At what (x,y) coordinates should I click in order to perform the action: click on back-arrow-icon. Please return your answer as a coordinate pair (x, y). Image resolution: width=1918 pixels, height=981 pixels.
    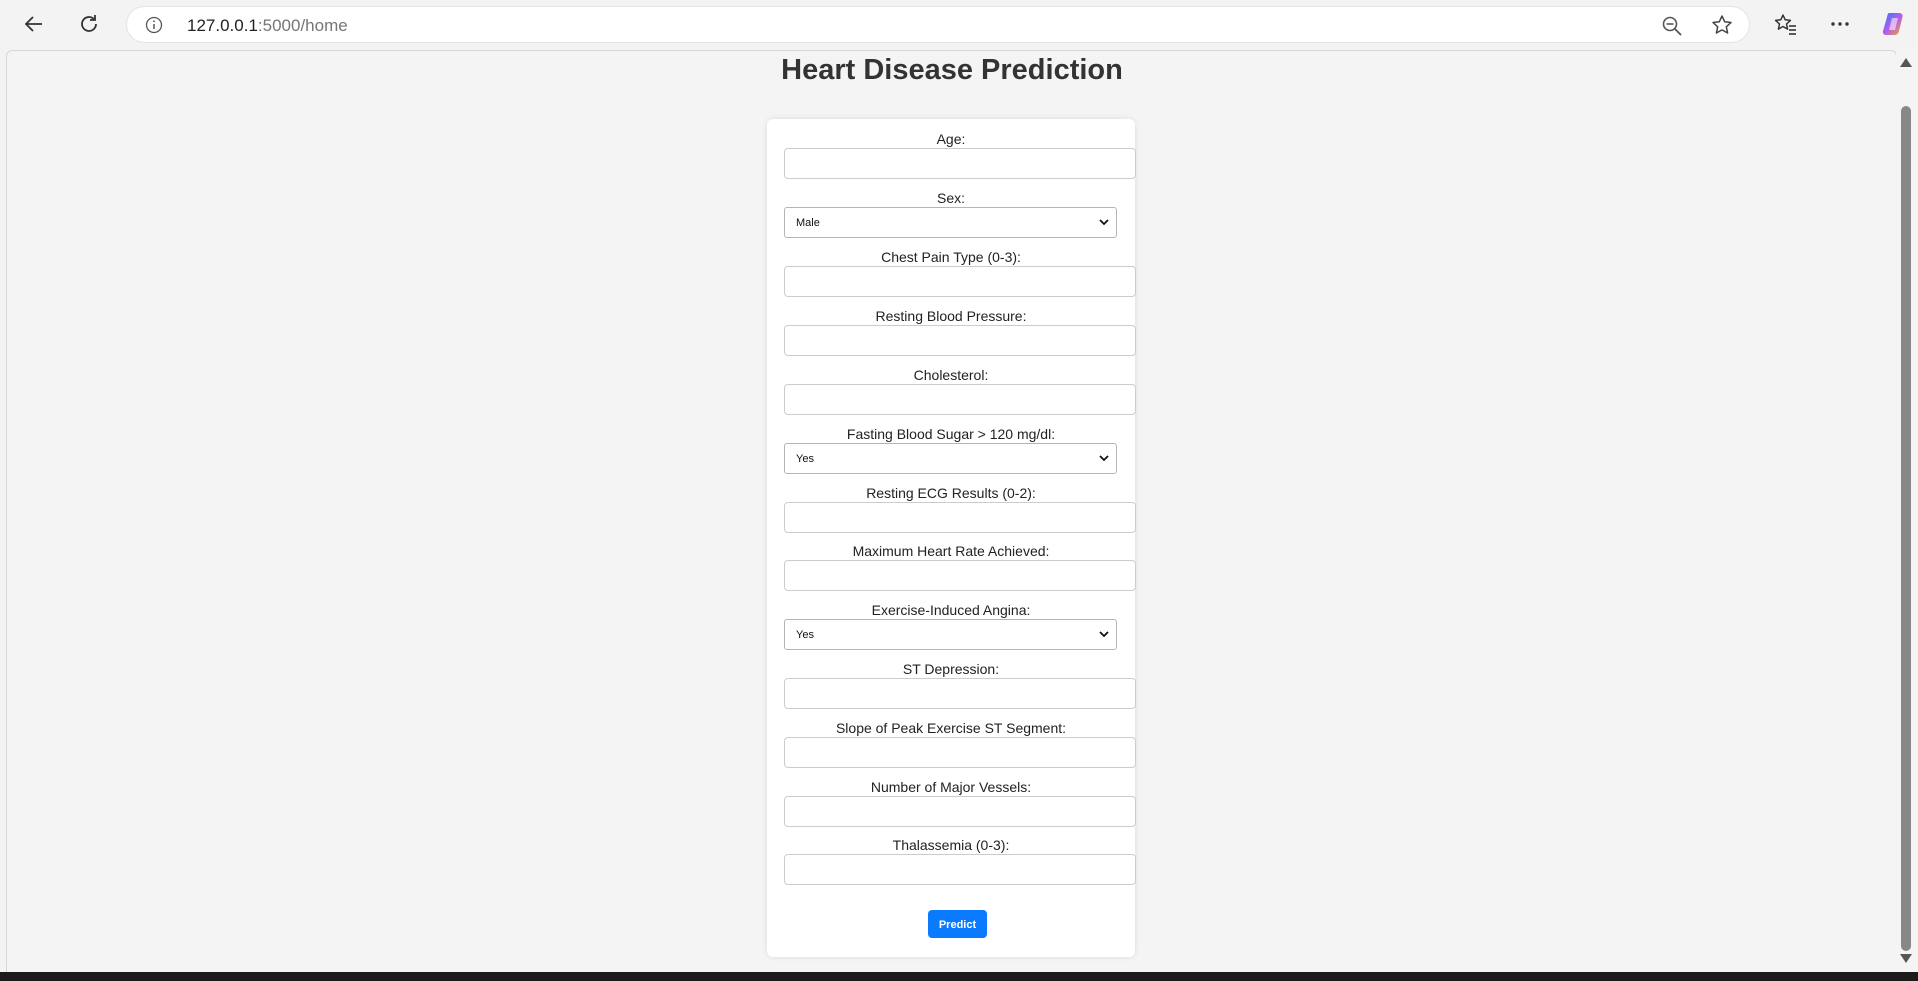
    Looking at the image, I should click on (34, 24).